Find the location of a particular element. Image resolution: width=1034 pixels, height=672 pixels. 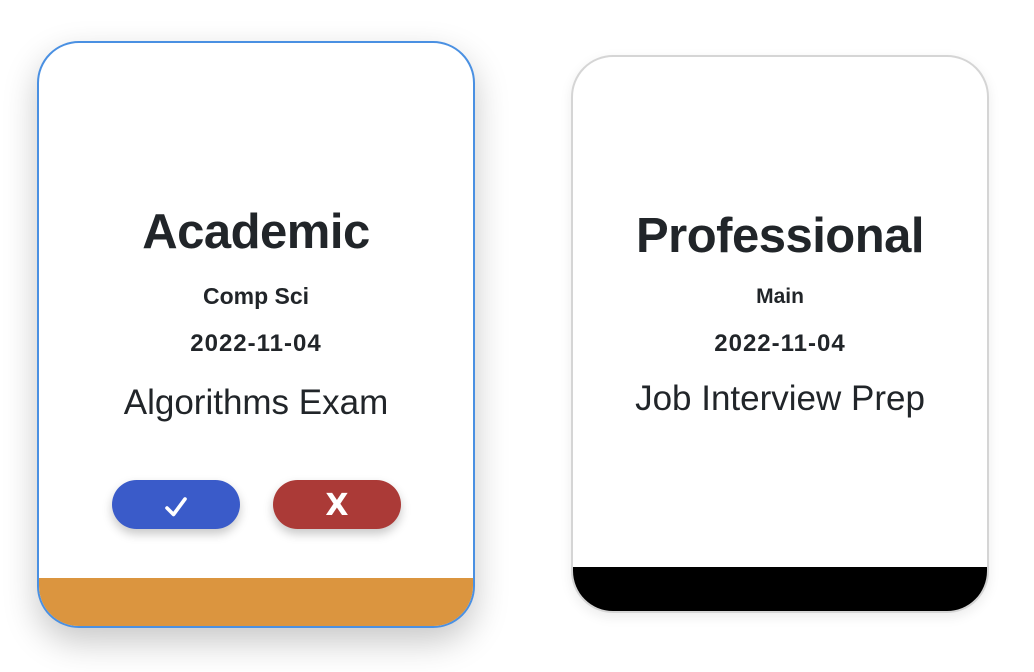

card-subcategory: Comp Sci is located at coordinates (256, 296).